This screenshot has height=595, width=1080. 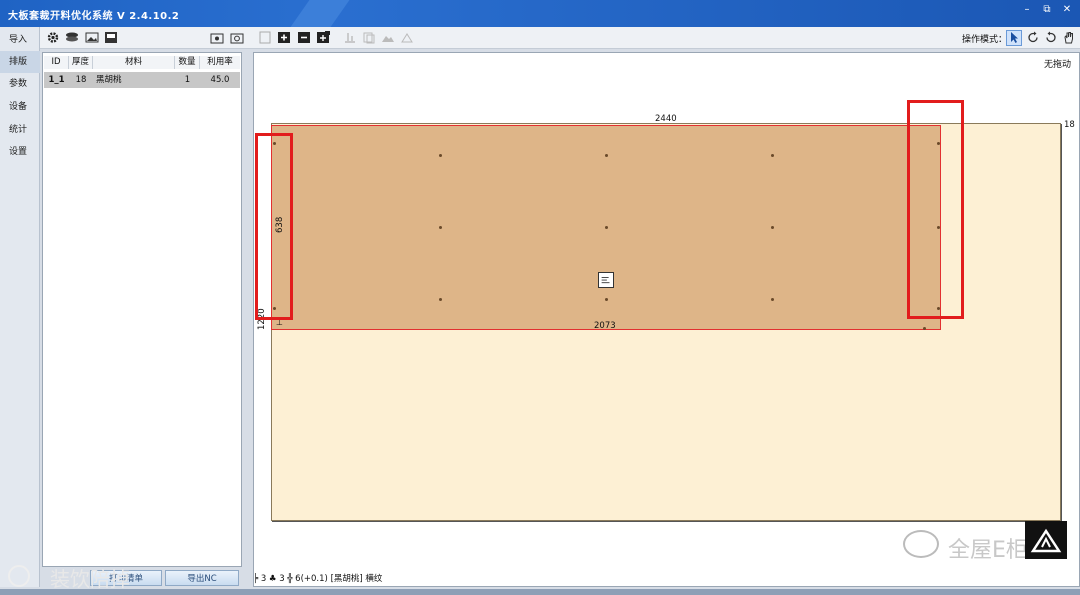 What do you see at coordinates (202, 578) in the screenshot?
I see `export-nc-button: 导出NC` at bounding box center [202, 578].